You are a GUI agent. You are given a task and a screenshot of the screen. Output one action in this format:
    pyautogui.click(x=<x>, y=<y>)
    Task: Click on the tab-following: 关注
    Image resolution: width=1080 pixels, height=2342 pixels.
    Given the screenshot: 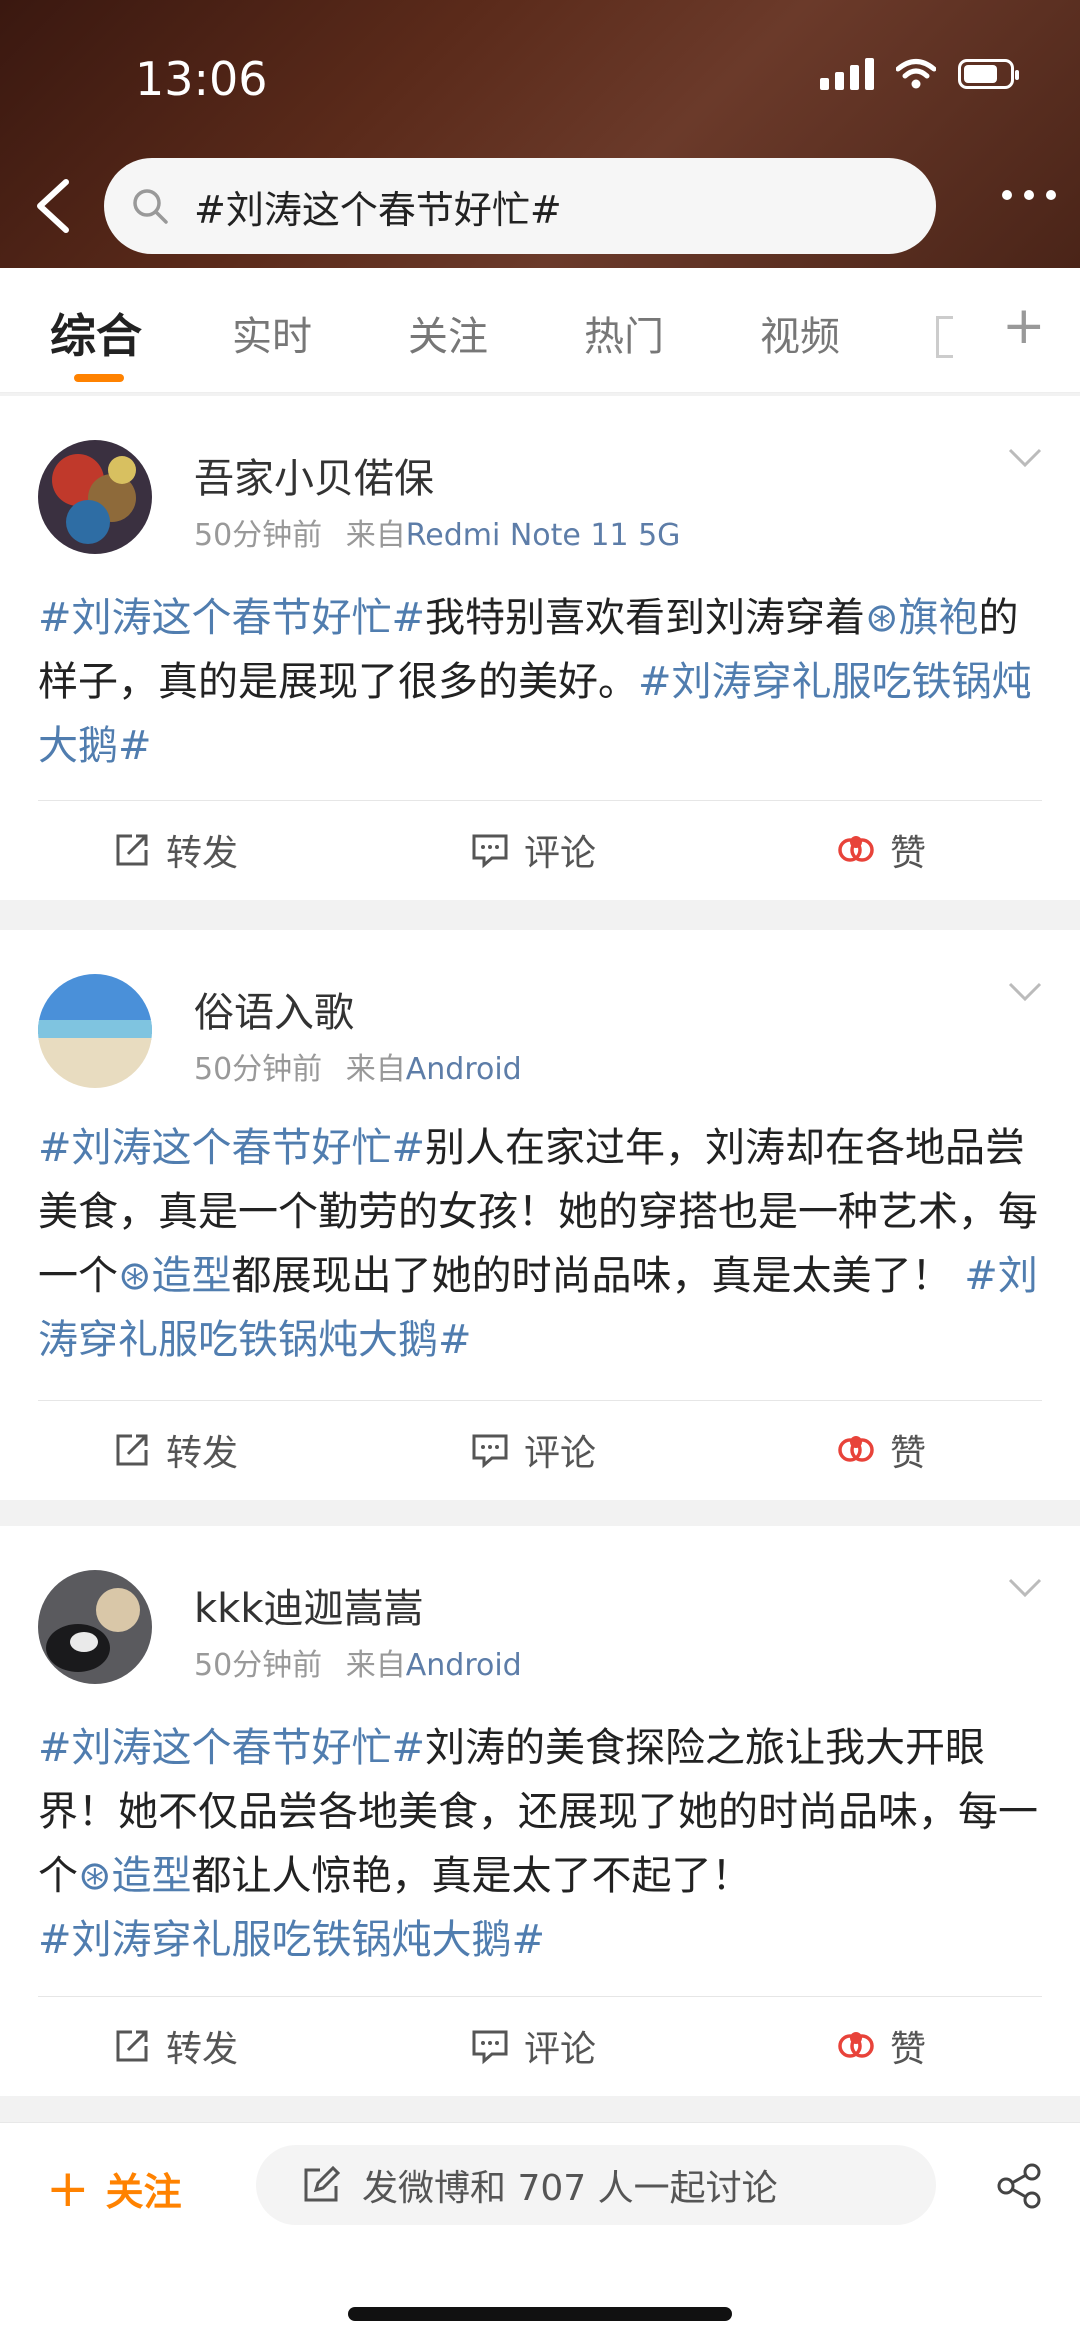 What is the action you would take?
    pyautogui.click(x=448, y=333)
    